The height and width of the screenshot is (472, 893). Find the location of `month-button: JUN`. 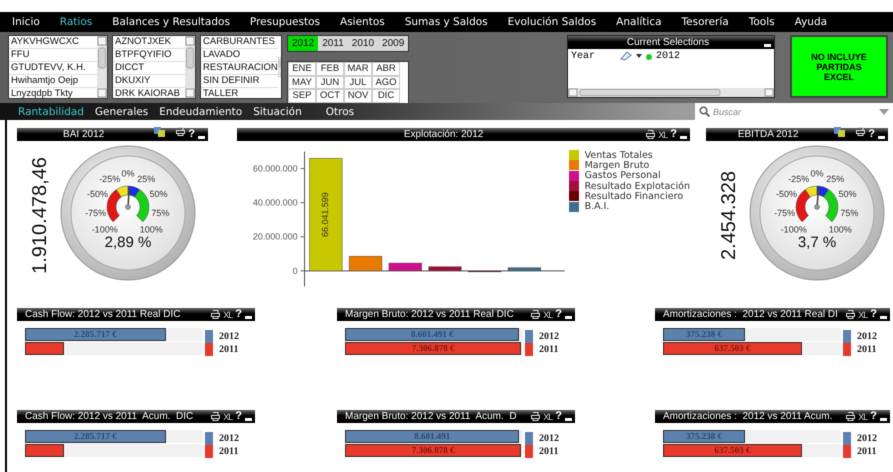

month-button: JUN is located at coordinates (330, 82).